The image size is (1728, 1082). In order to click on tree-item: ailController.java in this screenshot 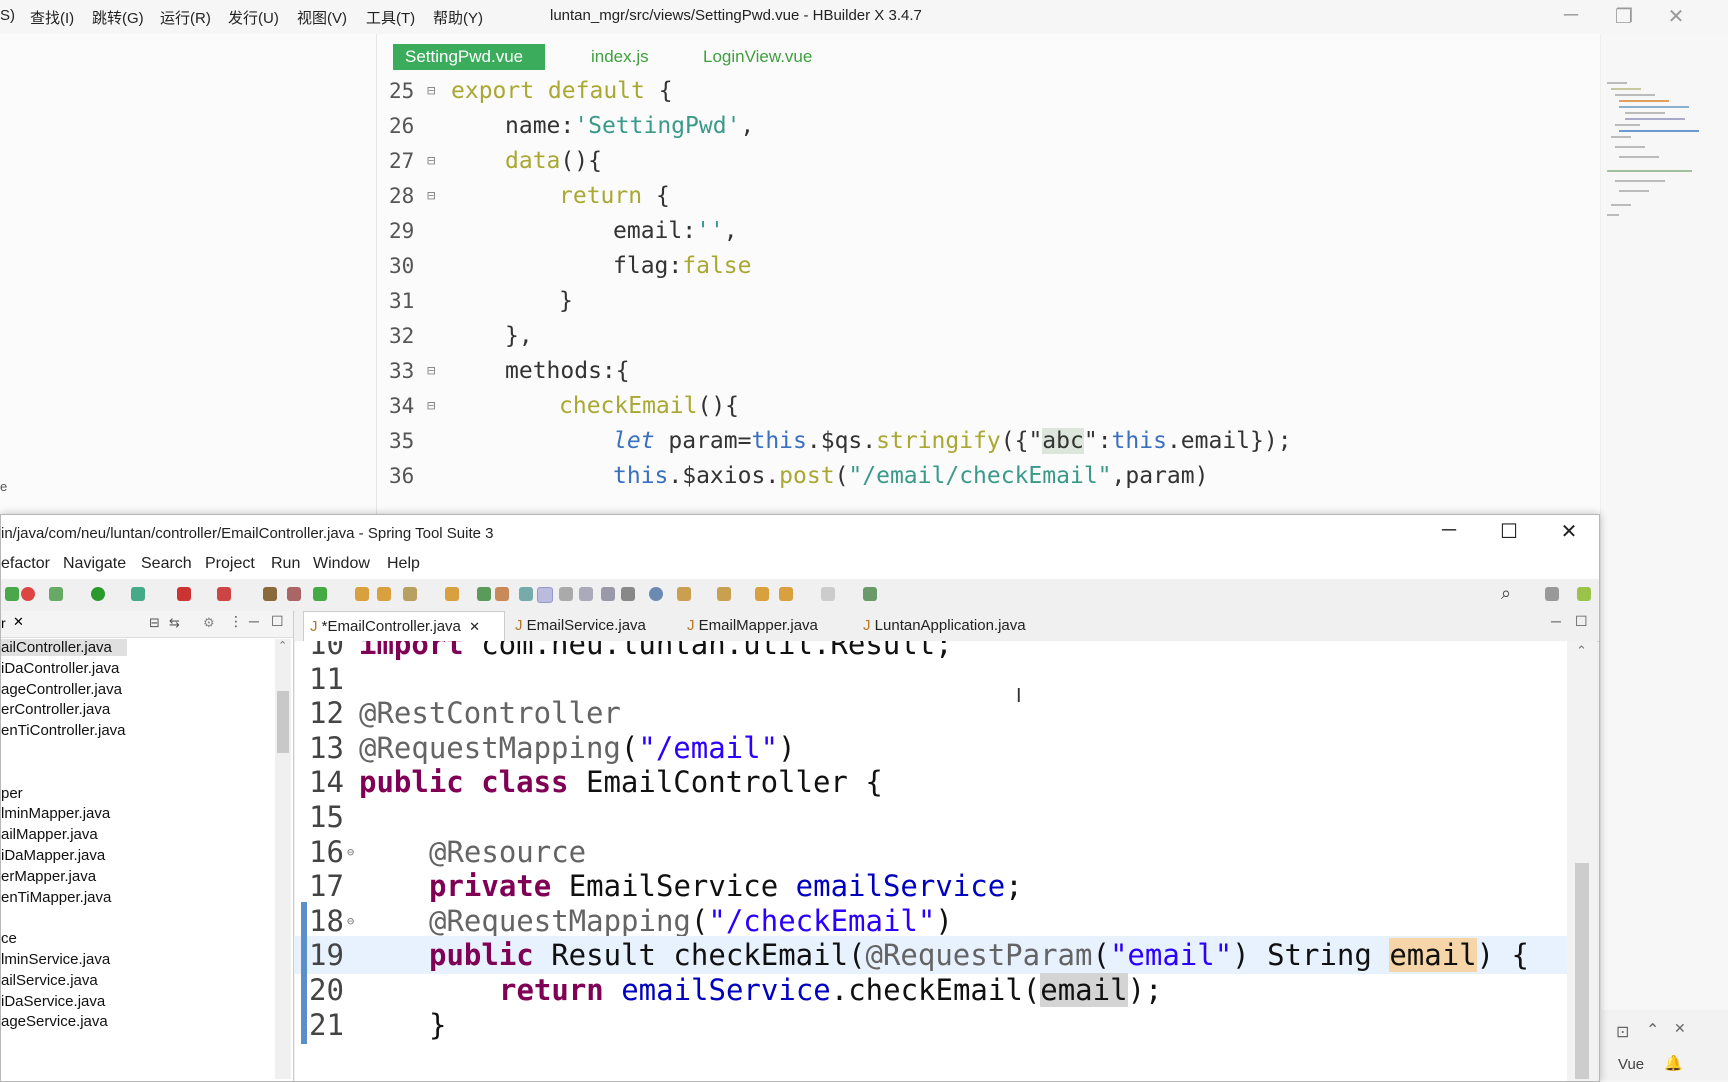, I will do `click(64, 647)`.